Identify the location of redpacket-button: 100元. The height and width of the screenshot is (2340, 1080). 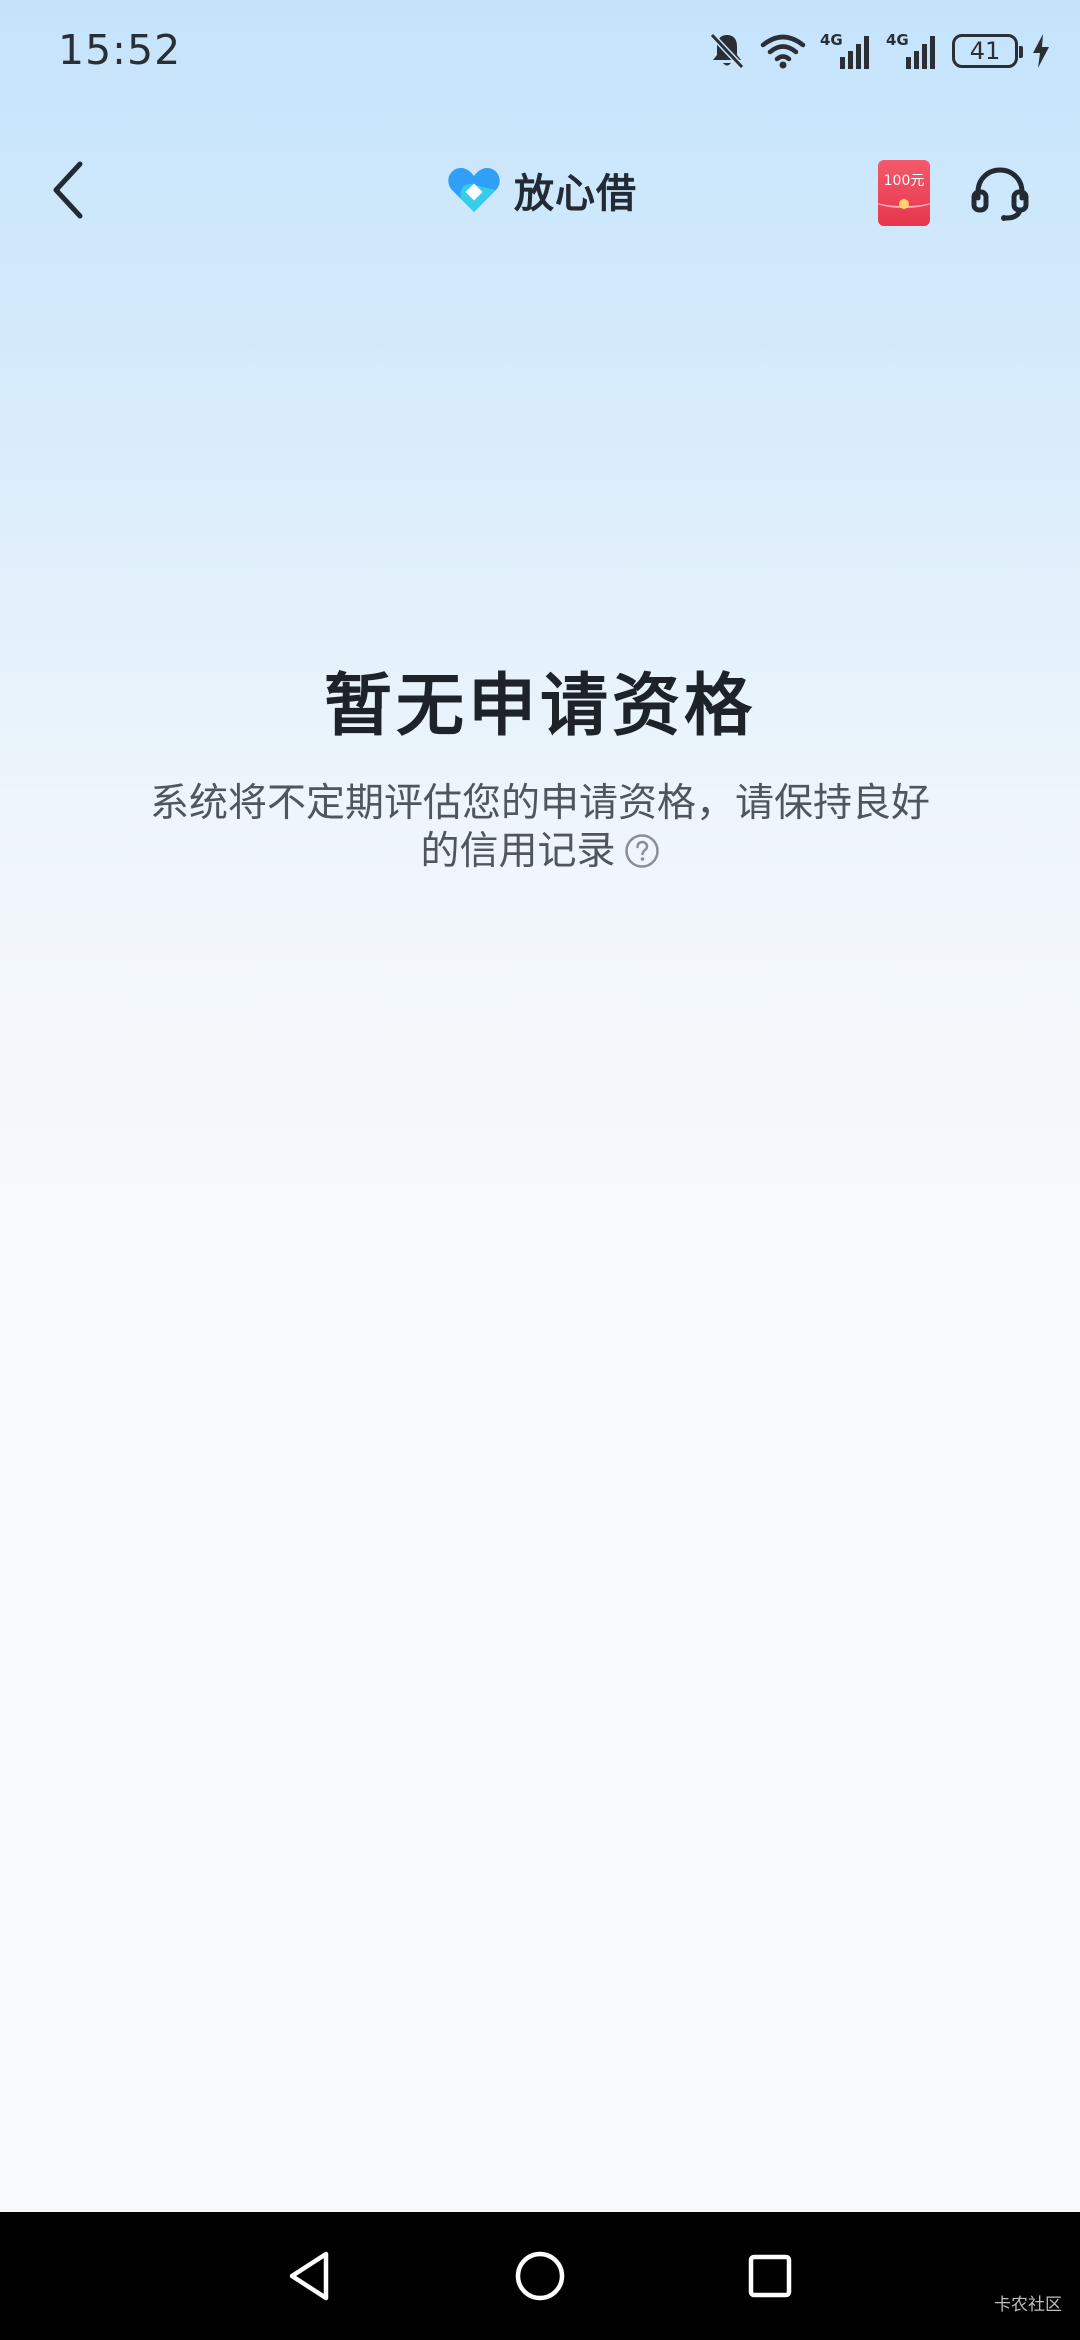
(904, 193).